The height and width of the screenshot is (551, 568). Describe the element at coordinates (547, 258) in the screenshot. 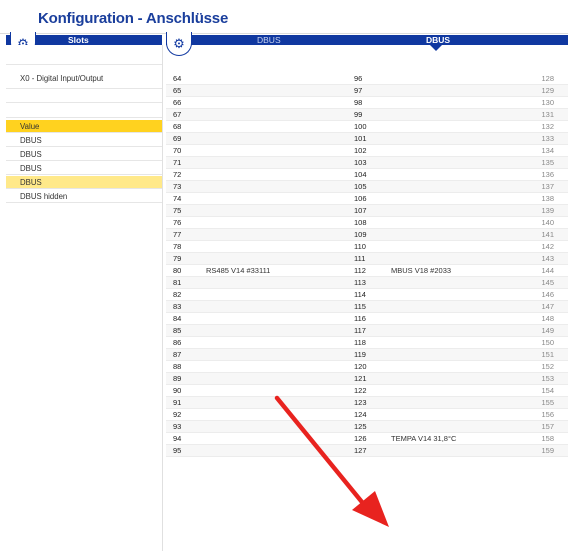

I see `channel-number: 143` at that location.